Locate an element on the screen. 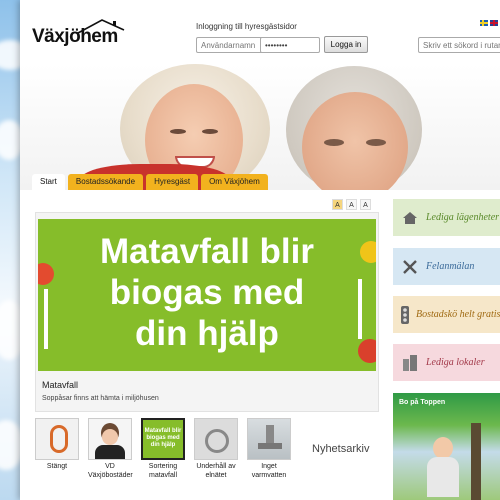  font-size-small-button: A is located at coordinates (337, 204).